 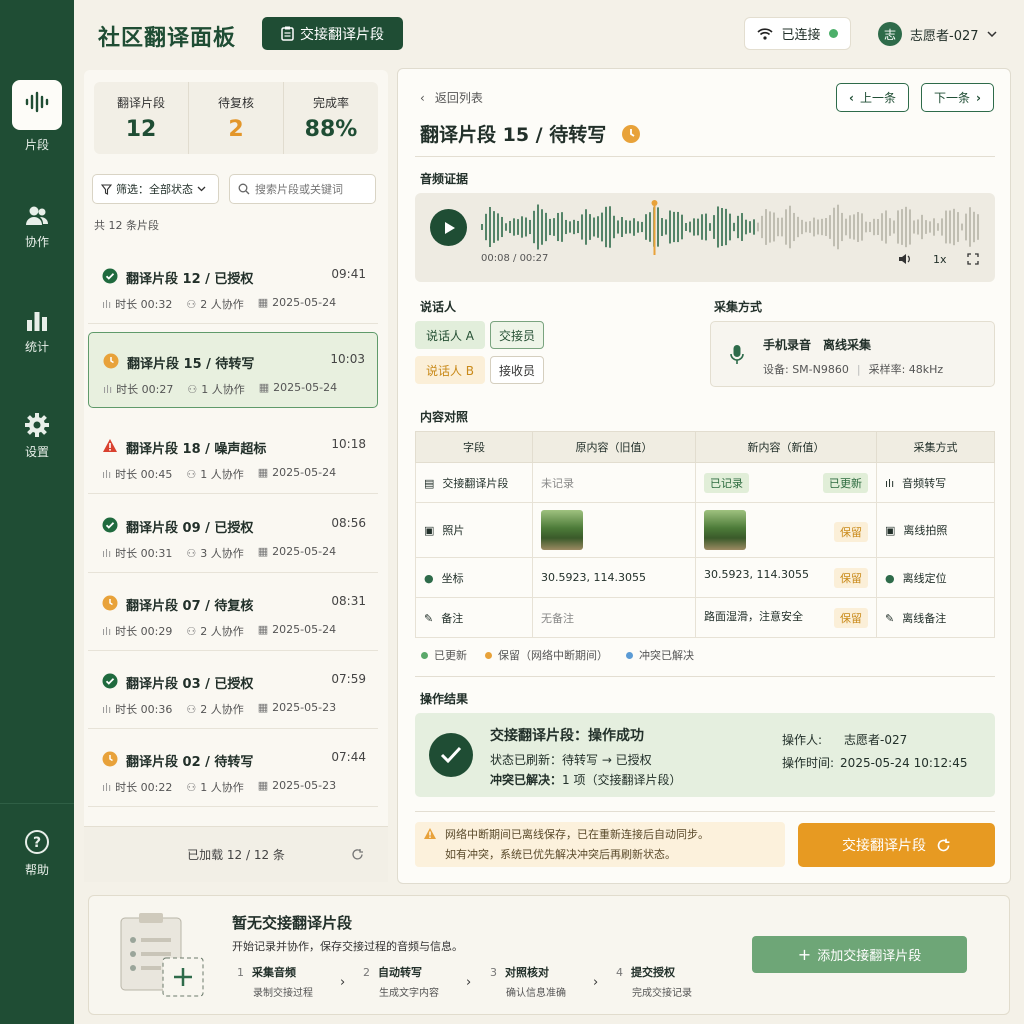 I want to click on step-3: 3 对照核对 确认信息准确, so click(x=528, y=982).